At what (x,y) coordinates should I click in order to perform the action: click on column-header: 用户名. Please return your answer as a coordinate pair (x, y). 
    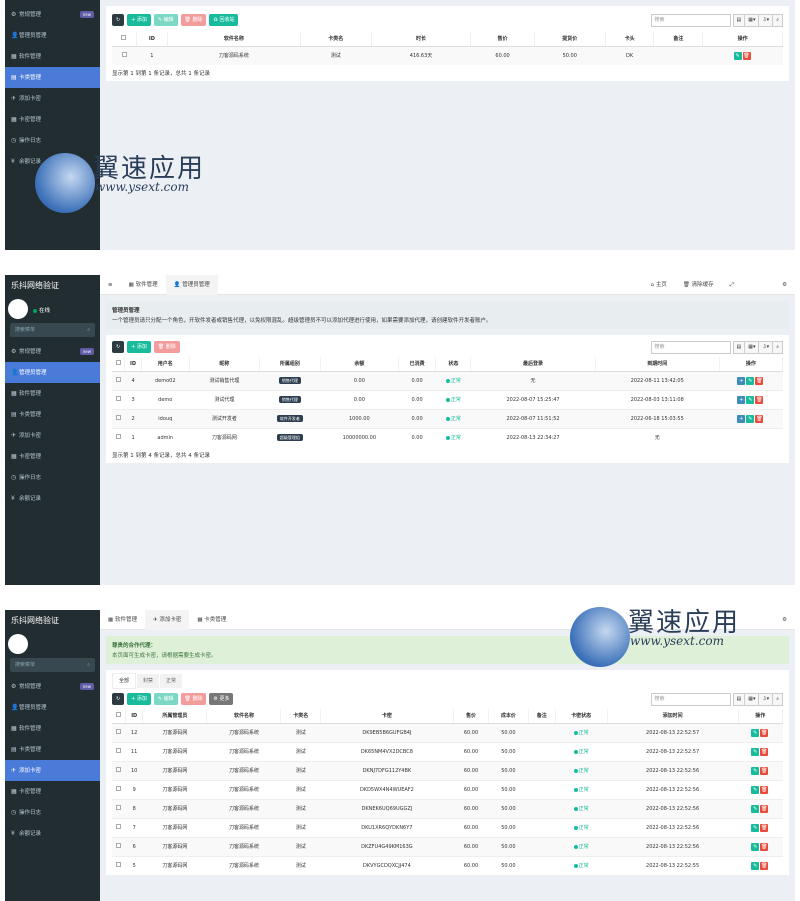
    Looking at the image, I should click on (165, 364).